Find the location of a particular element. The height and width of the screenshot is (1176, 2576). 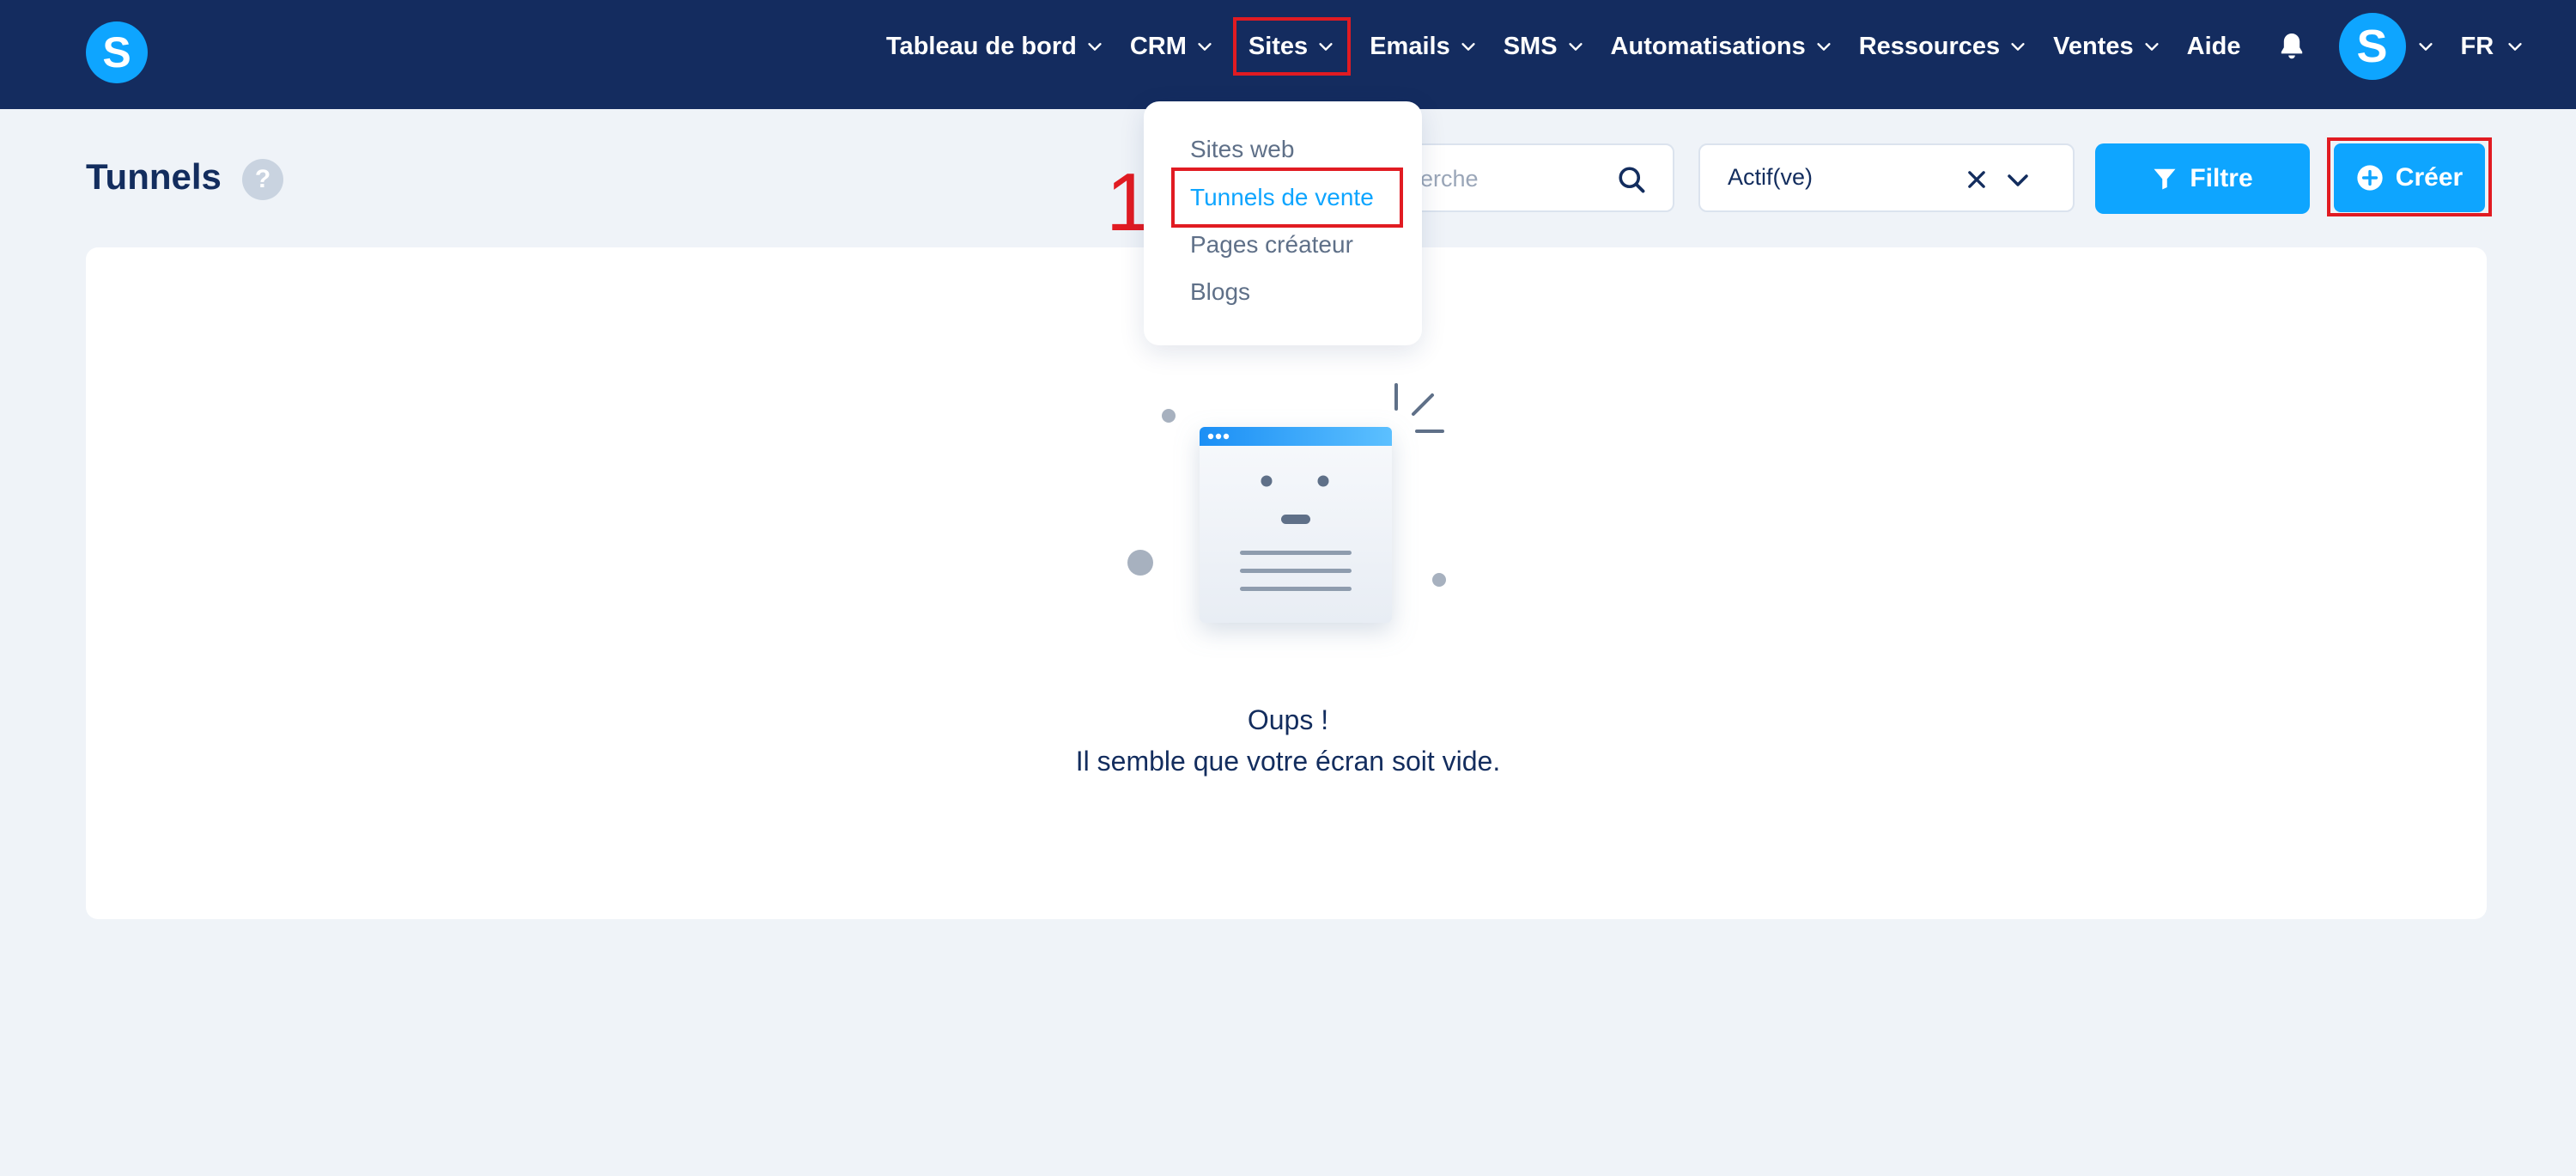

nav-label: SMS is located at coordinates (1530, 46).